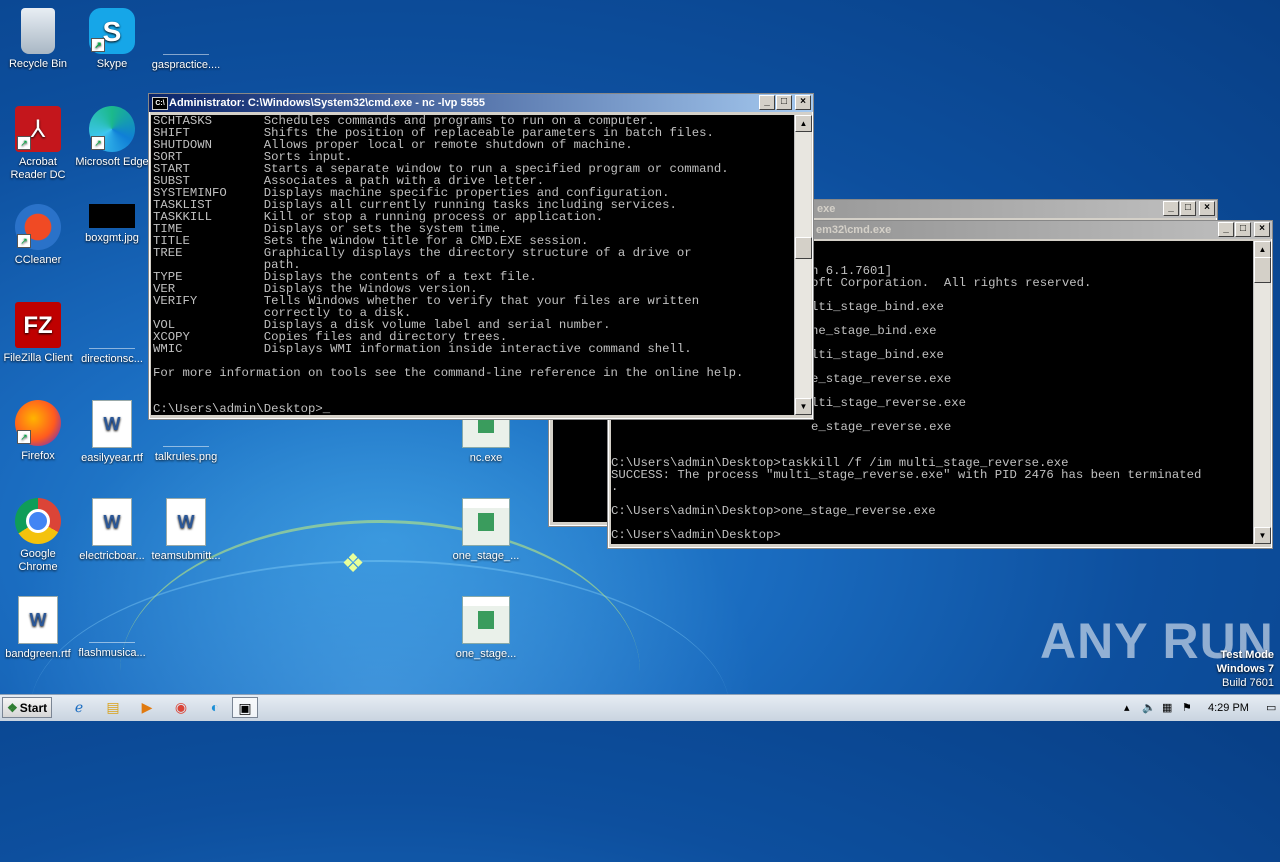  I want to click on desktop-icon-edge: ↗ Microsoft Edge, so click(112, 137).